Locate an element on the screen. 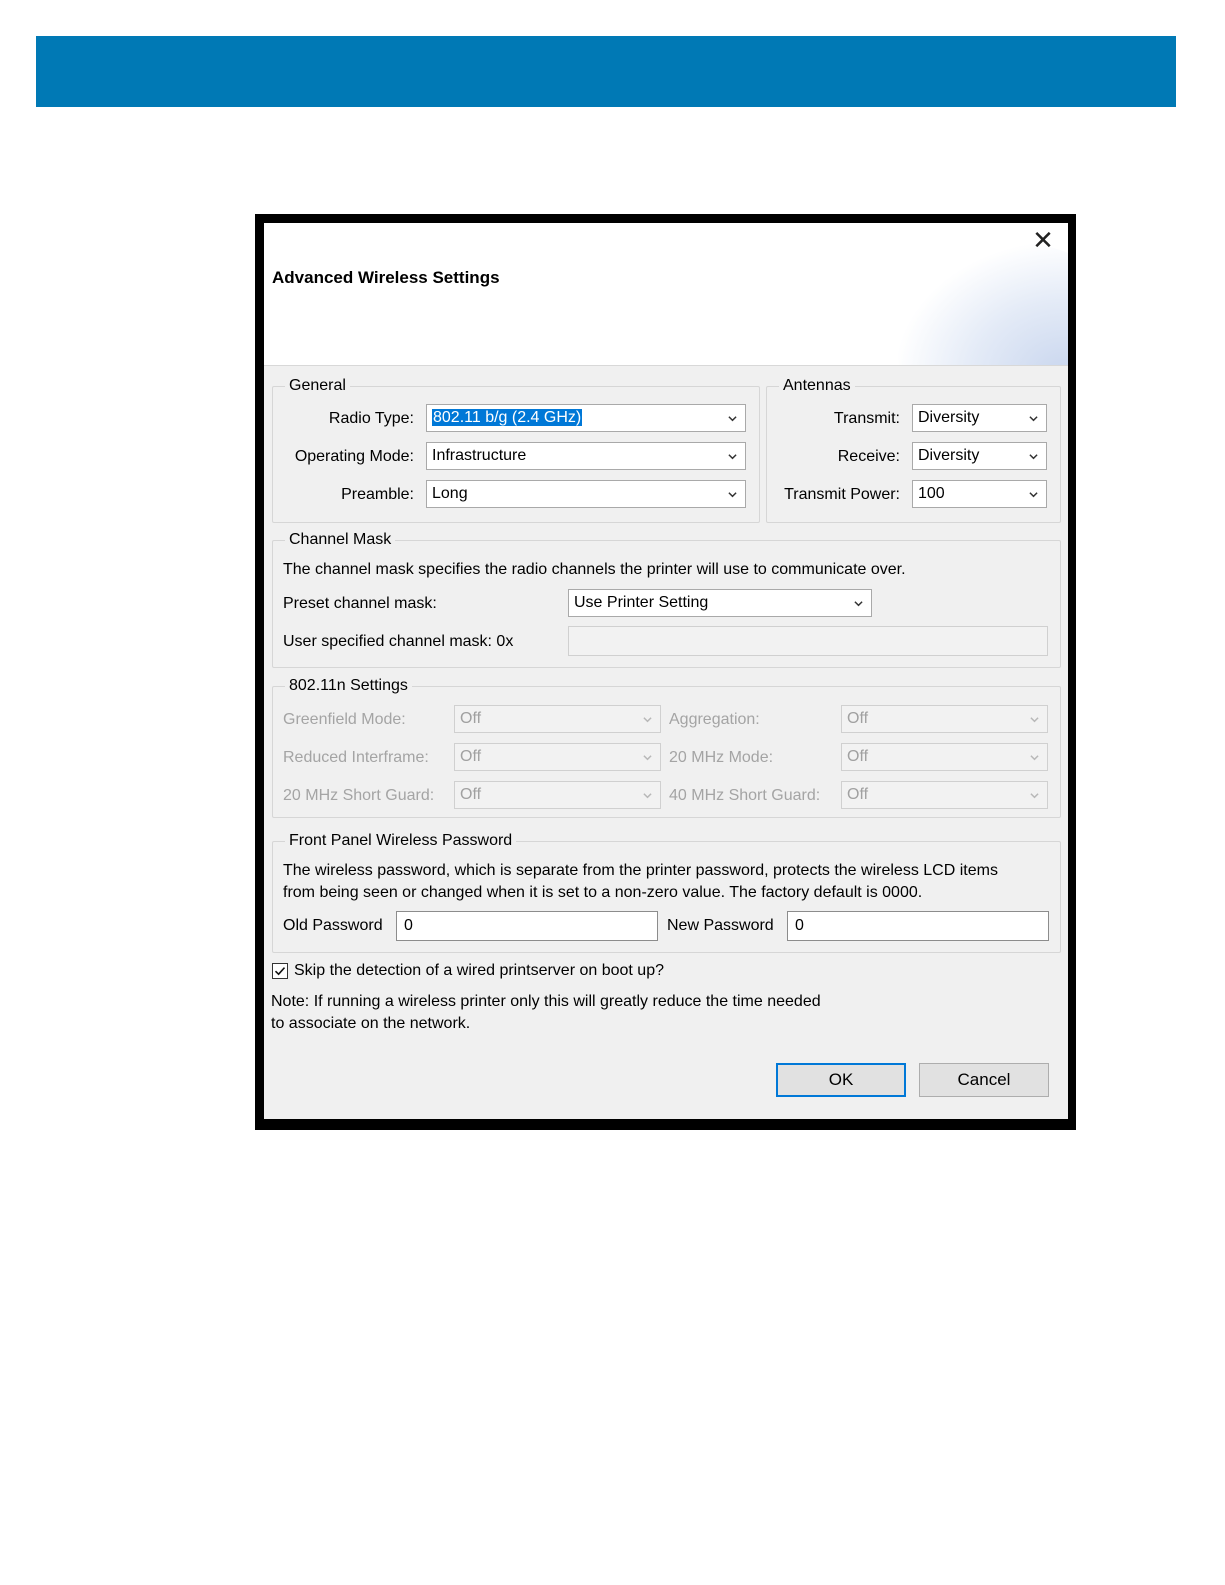  mode-20mhz-dropdown: Off is located at coordinates (944, 757).